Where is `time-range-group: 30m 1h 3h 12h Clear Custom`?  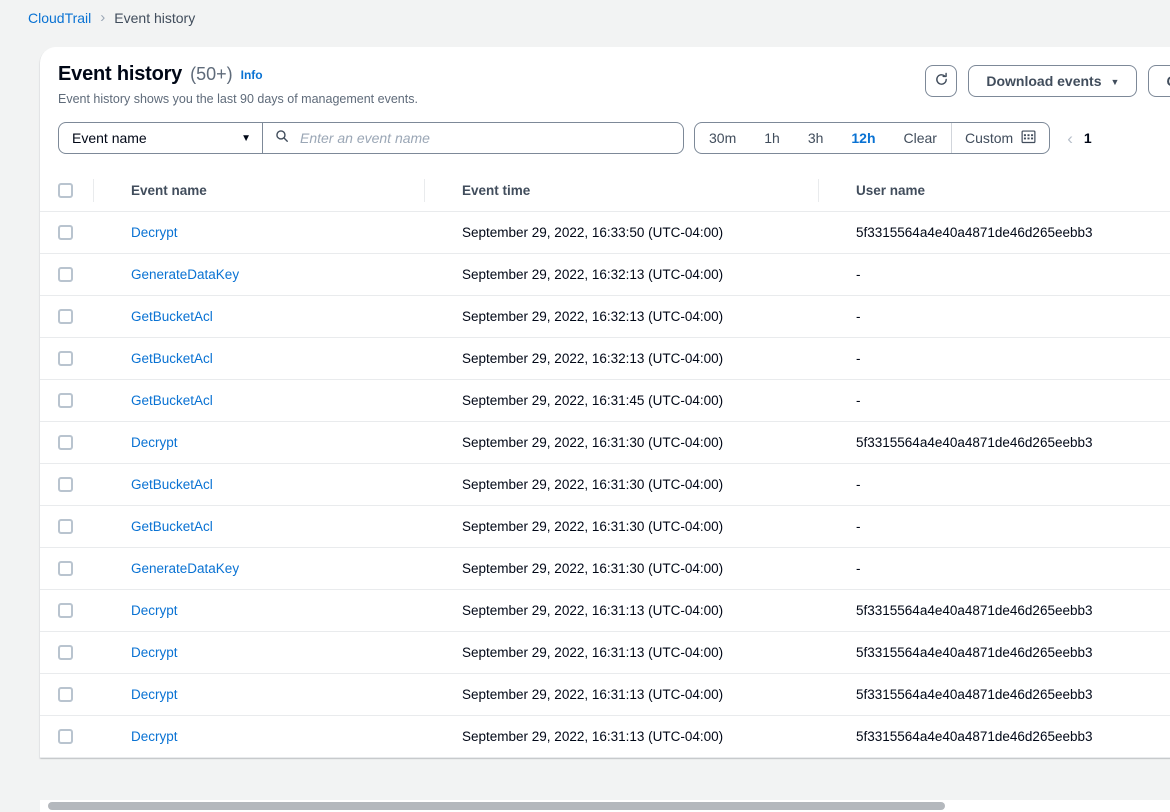 time-range-group: 30m 1h 3h 12h Clear Custom is located at coordinates (872, 138).